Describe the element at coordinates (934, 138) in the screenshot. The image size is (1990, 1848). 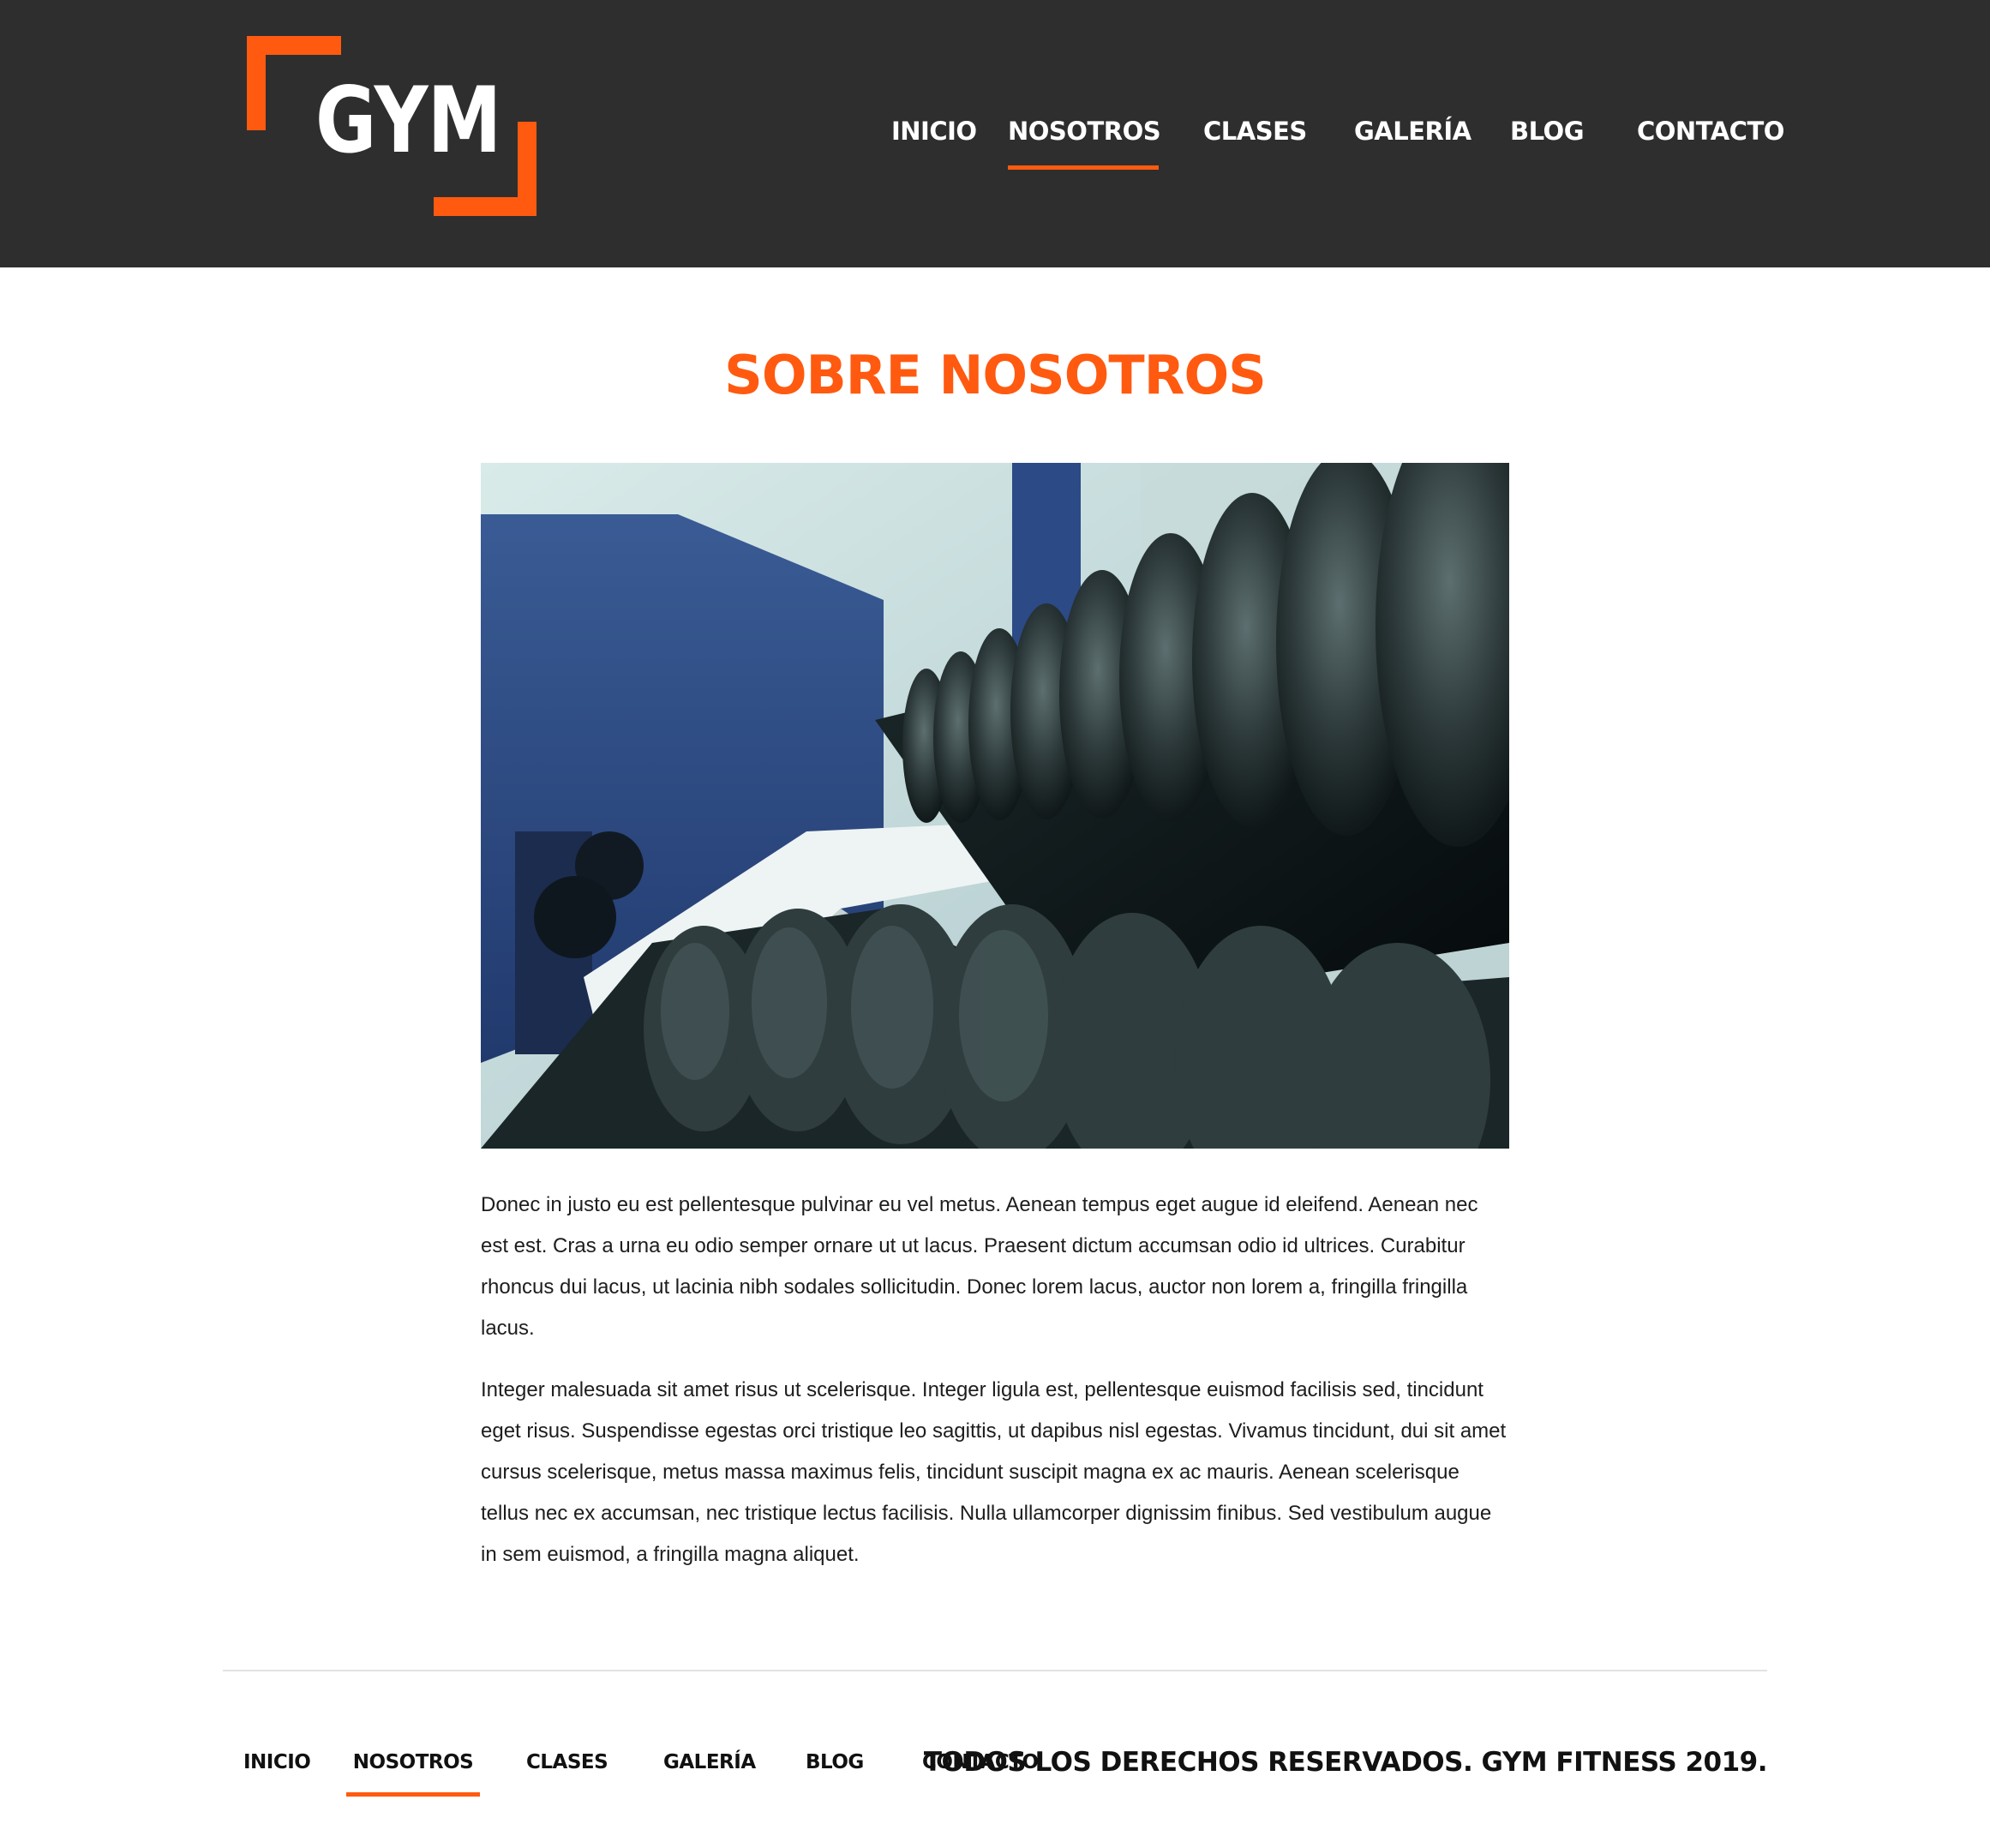
I see `nav-inicio: INICIO` at that location.